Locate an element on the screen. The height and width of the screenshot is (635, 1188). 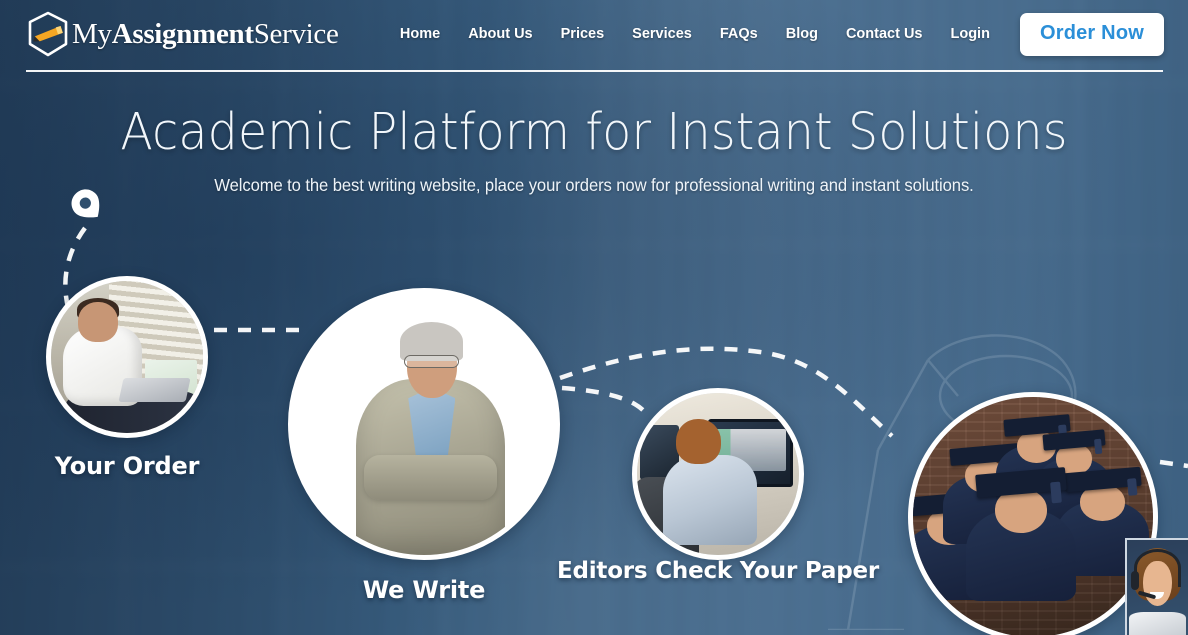
process-step-we-write: We Write is located at coordinates (424, 446).